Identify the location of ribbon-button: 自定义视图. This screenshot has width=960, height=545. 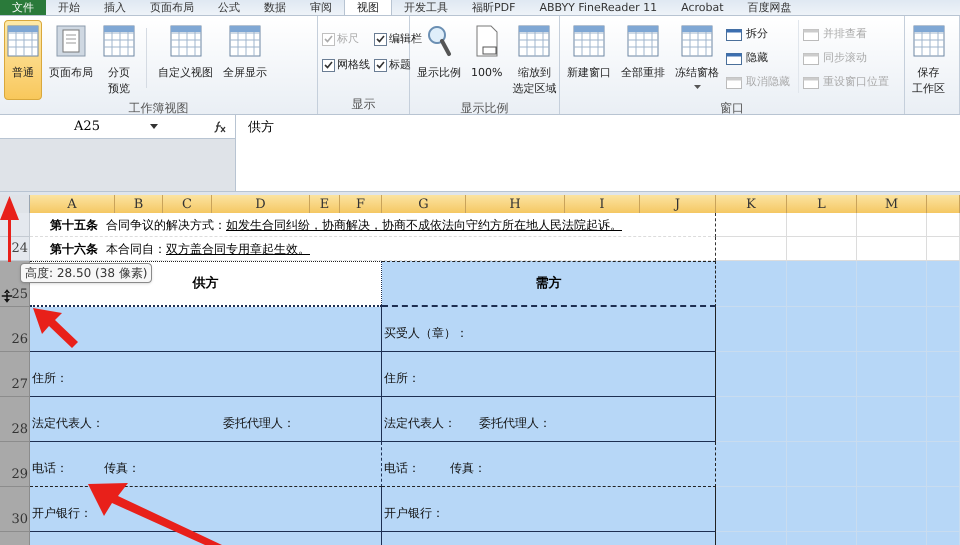
(185, 60).